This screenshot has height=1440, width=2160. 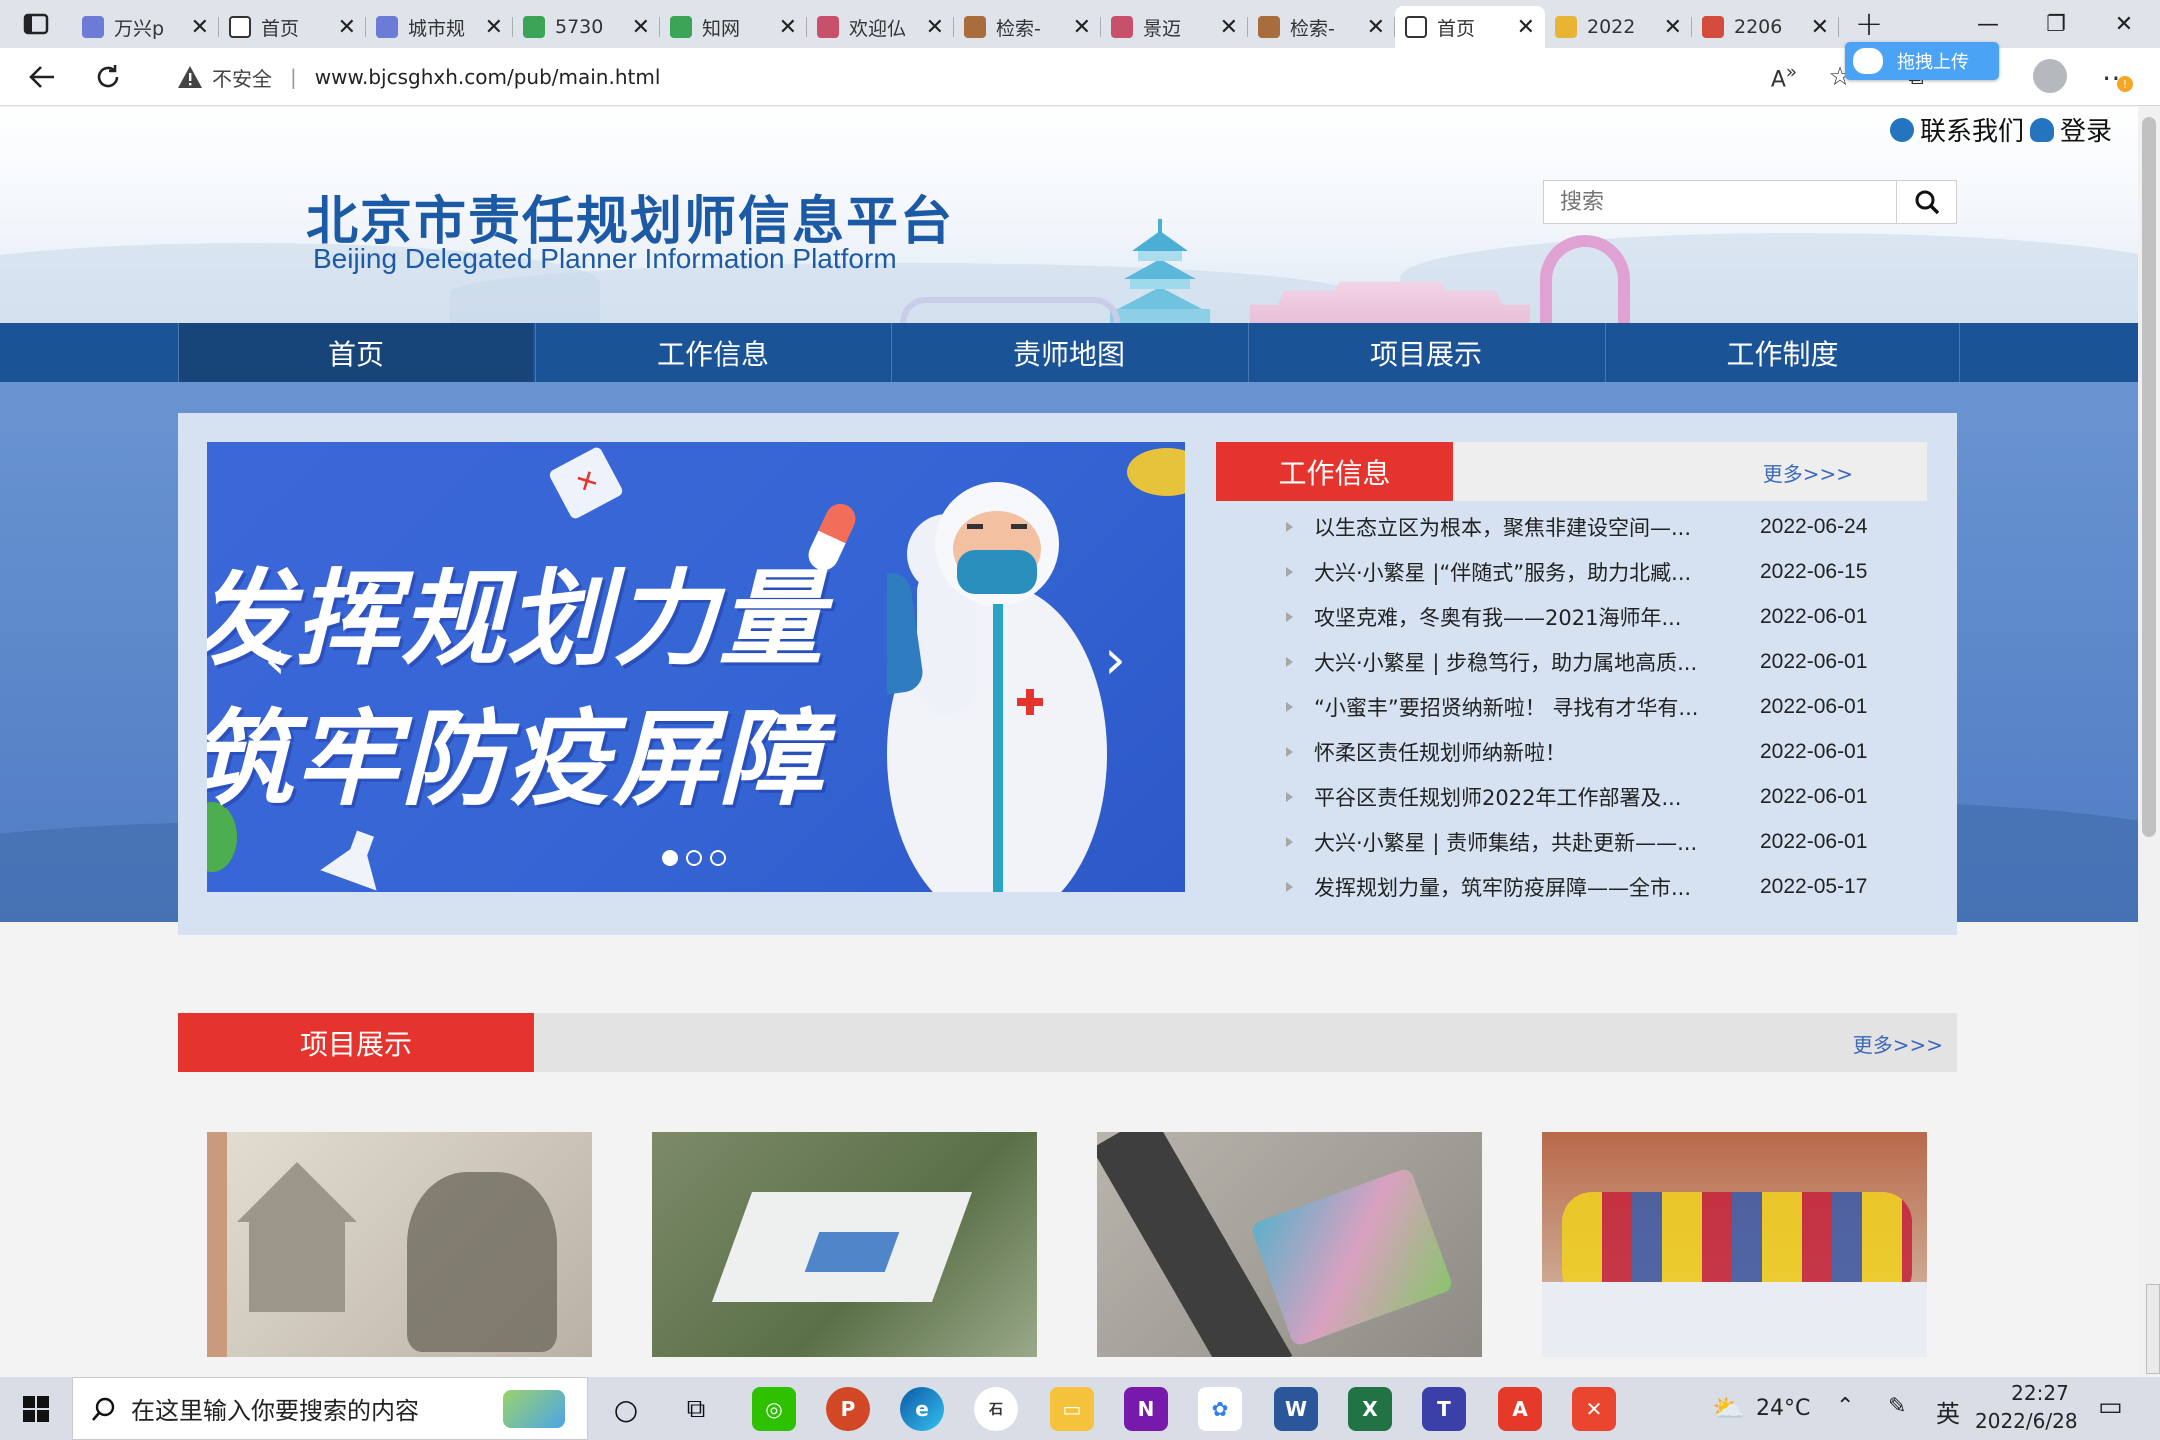 I want to click on file-explorer-taskbar-icon: ▭, so click(x=1072, y=1409).